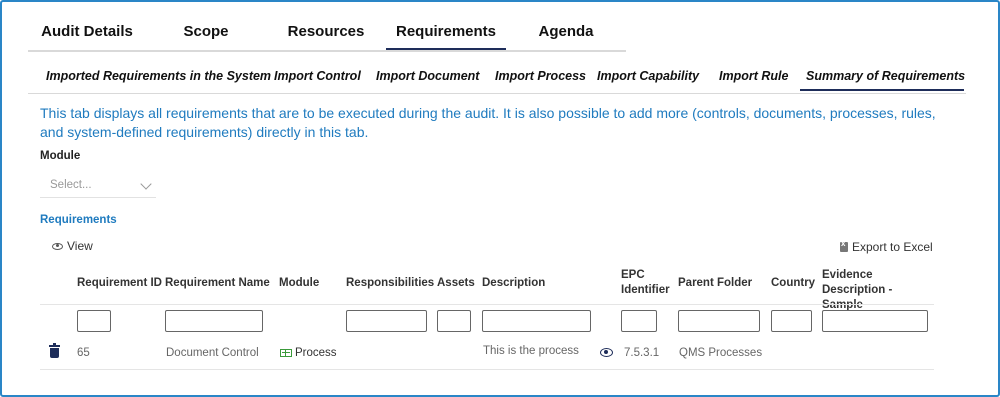  Describe the element at coordinates (83, 353) in the screenshot. I see `cell-requirement-id: 65` at that location.